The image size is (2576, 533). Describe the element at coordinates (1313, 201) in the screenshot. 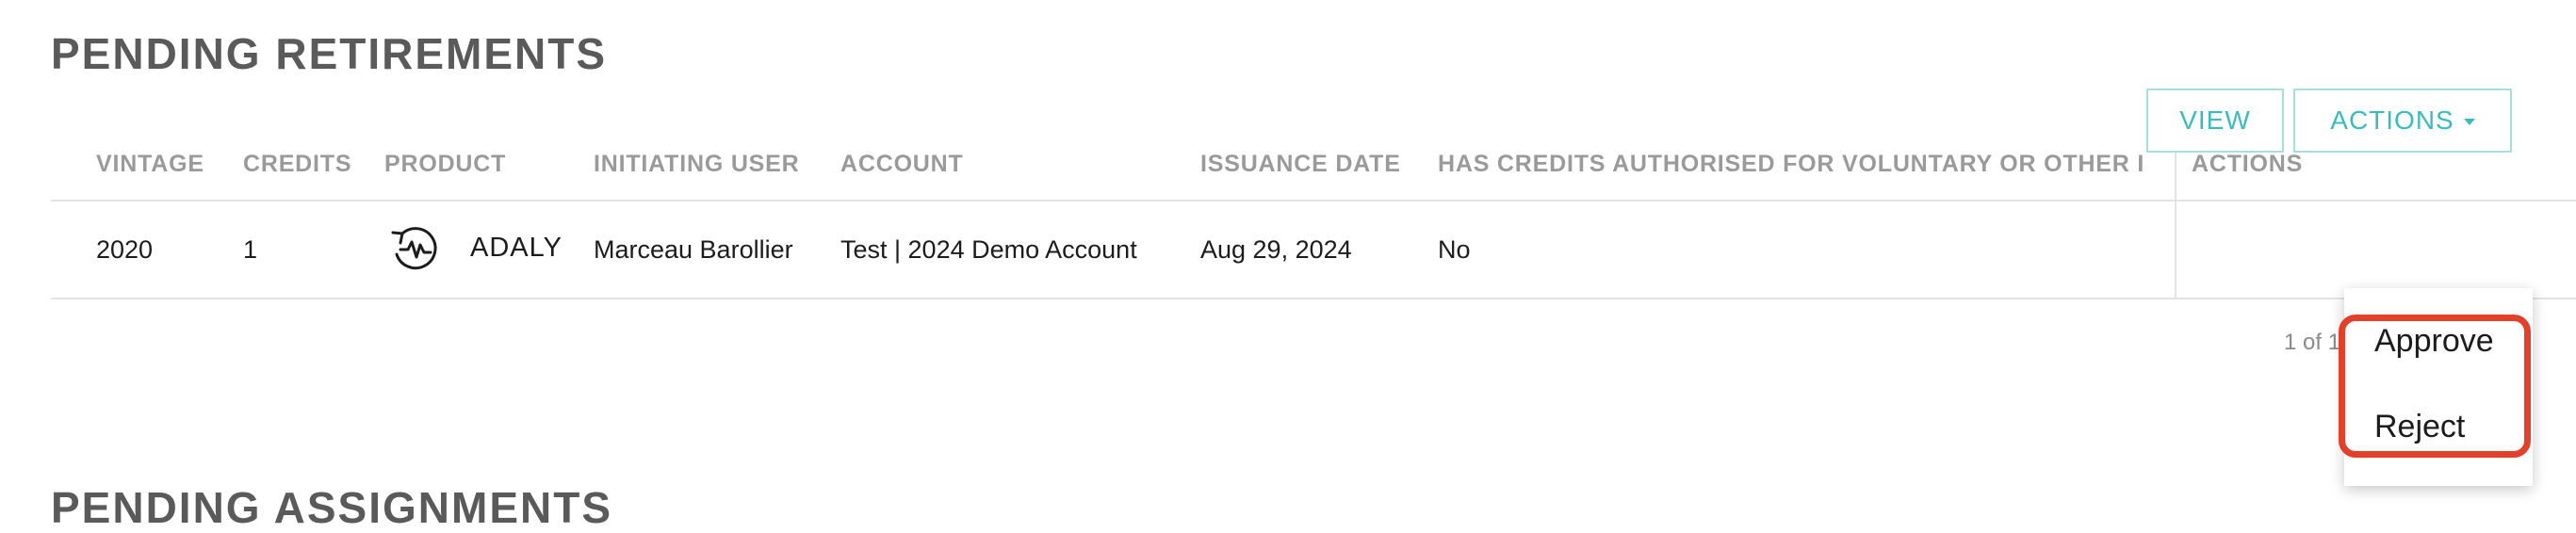

I see `header-divider` at that location.